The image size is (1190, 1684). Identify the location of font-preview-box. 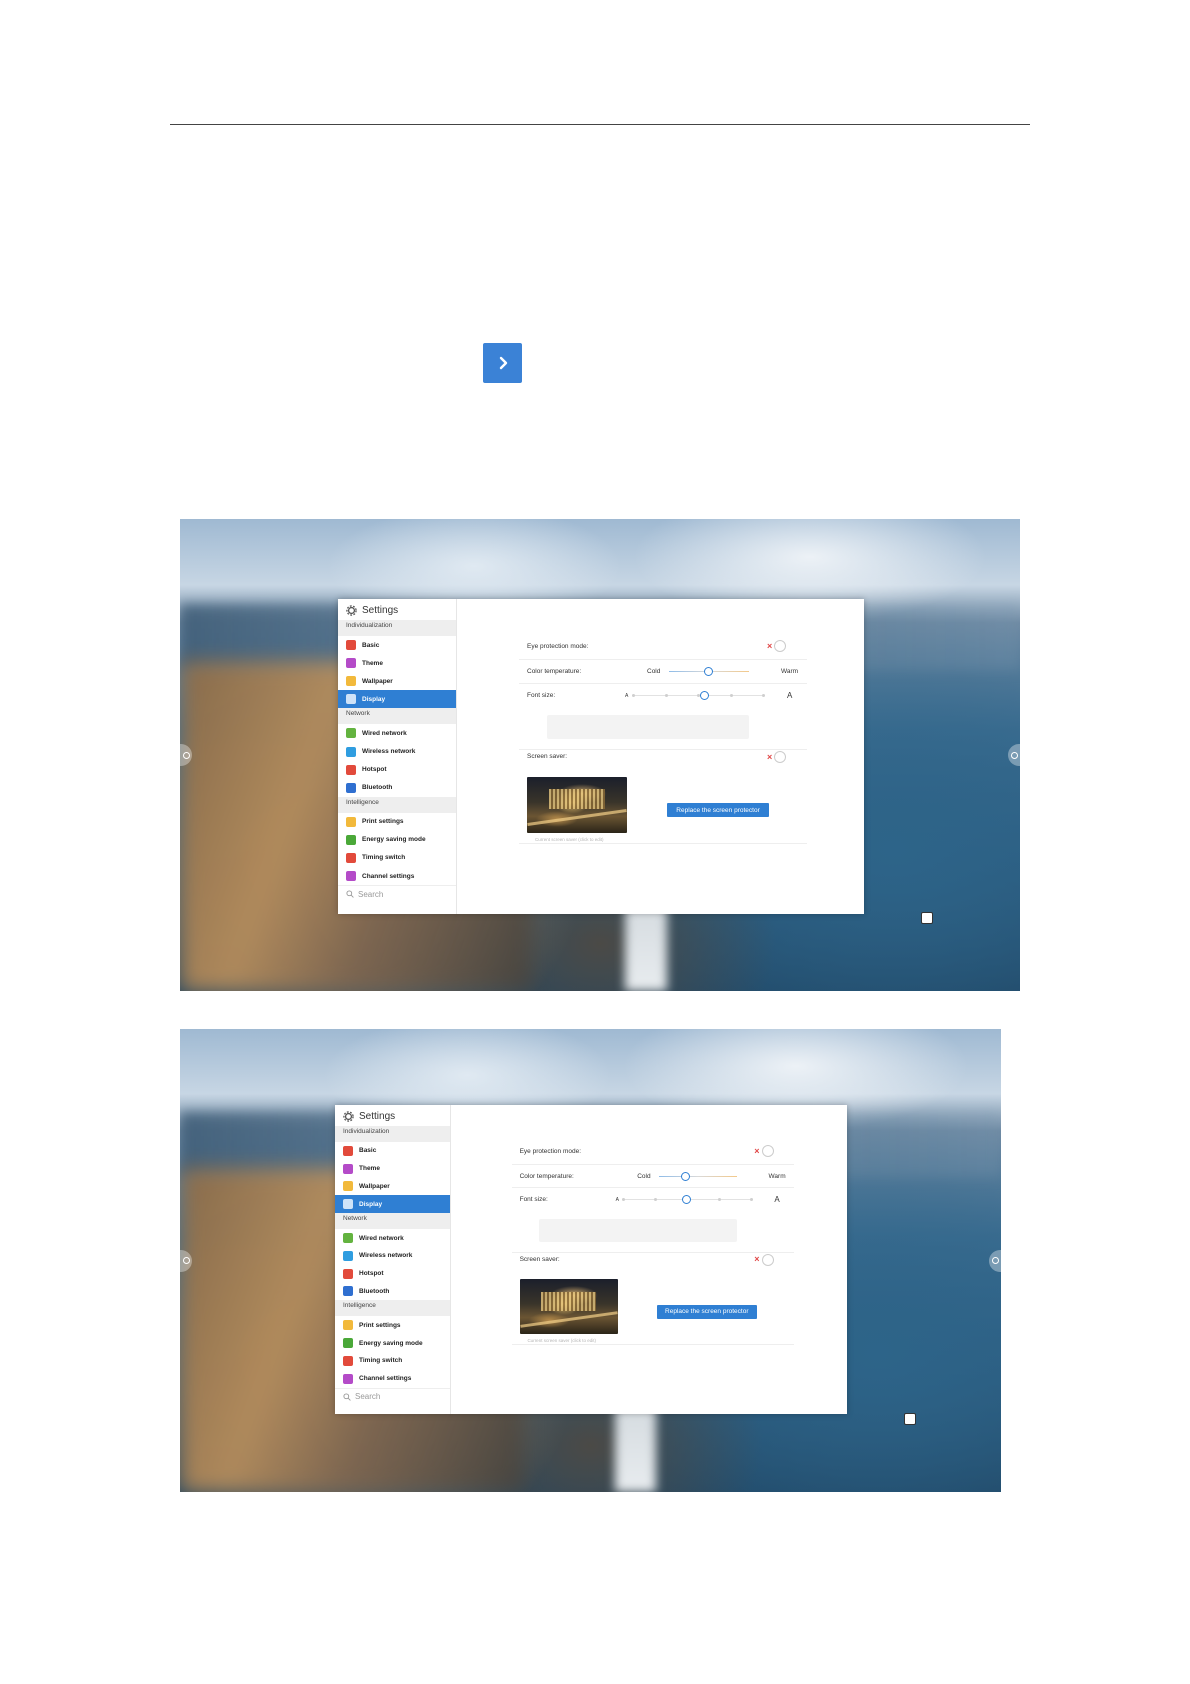
(648, 727).